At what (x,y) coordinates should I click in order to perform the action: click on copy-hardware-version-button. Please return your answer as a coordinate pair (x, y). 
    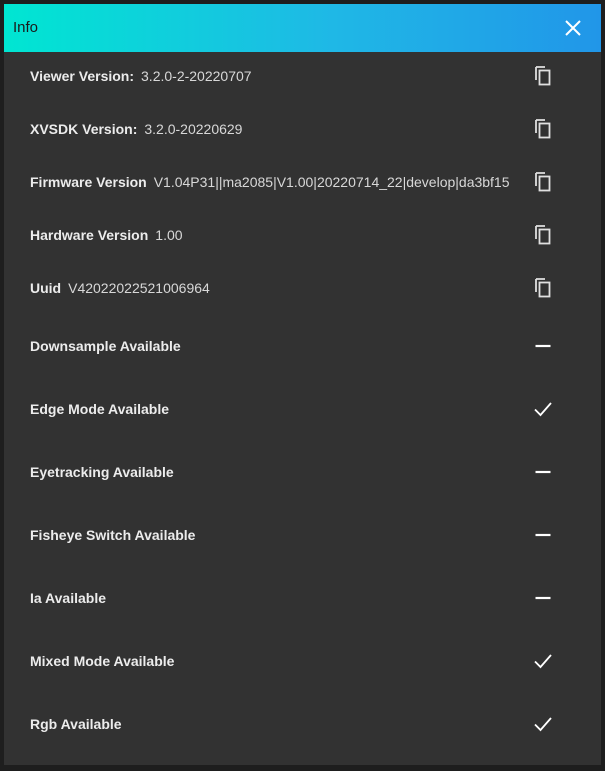
    Looking at the image, I should click on (543, 235).